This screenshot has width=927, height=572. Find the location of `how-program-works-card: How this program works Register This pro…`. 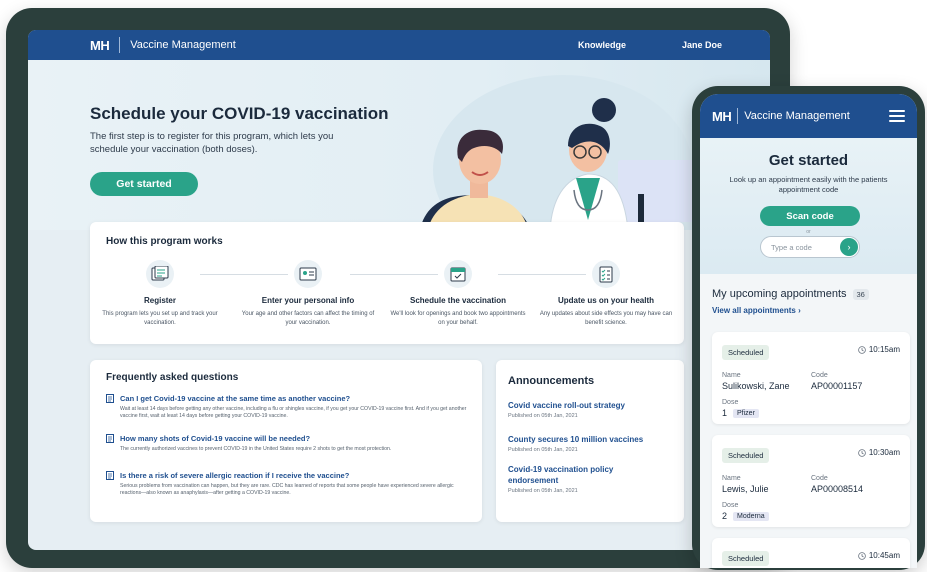

how-program-works-card: How this program works Register This pro… is located at coordinates (387, 283).